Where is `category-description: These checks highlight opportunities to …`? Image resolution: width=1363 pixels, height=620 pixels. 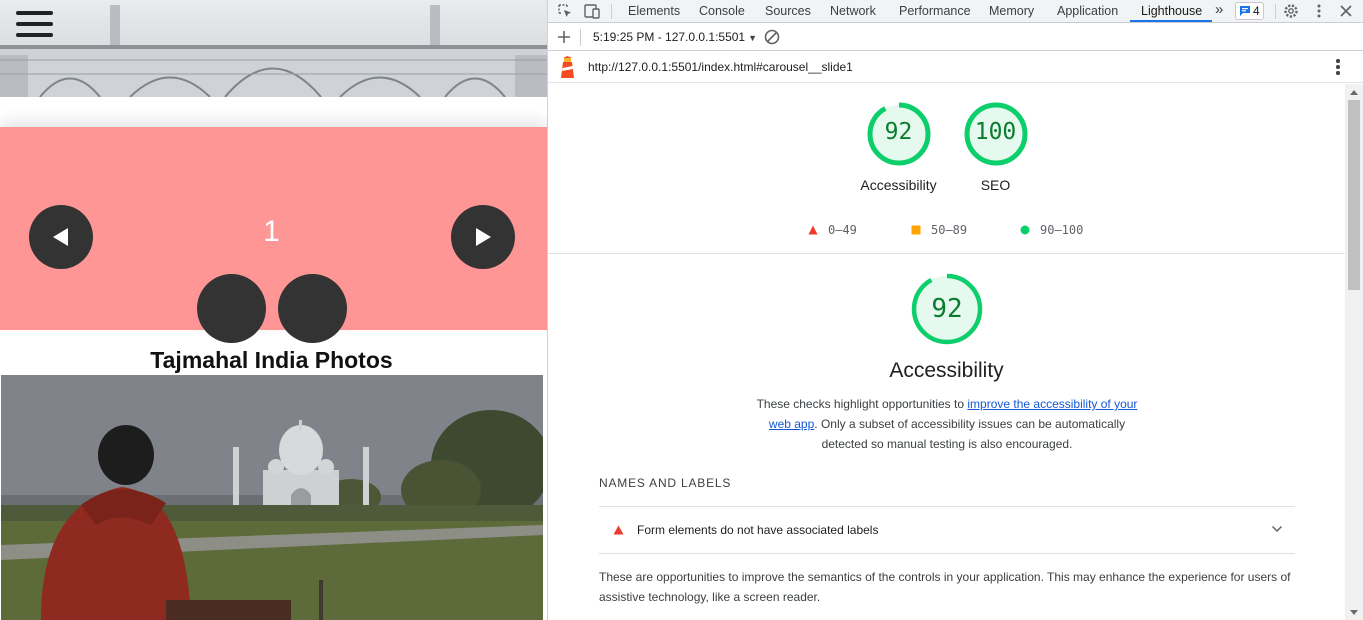 category-description: These checks highlight opportunities to … is located at coordinates (947, 424).